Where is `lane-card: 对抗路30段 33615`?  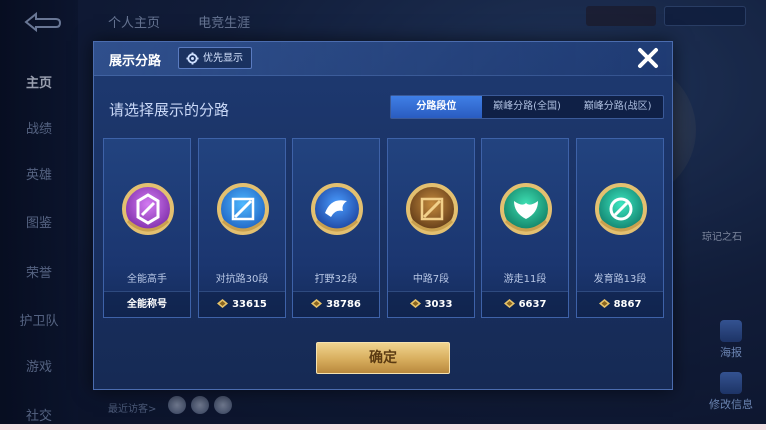
lane-card: 对抗路30段 33615 is located at coordinates (242, 228).